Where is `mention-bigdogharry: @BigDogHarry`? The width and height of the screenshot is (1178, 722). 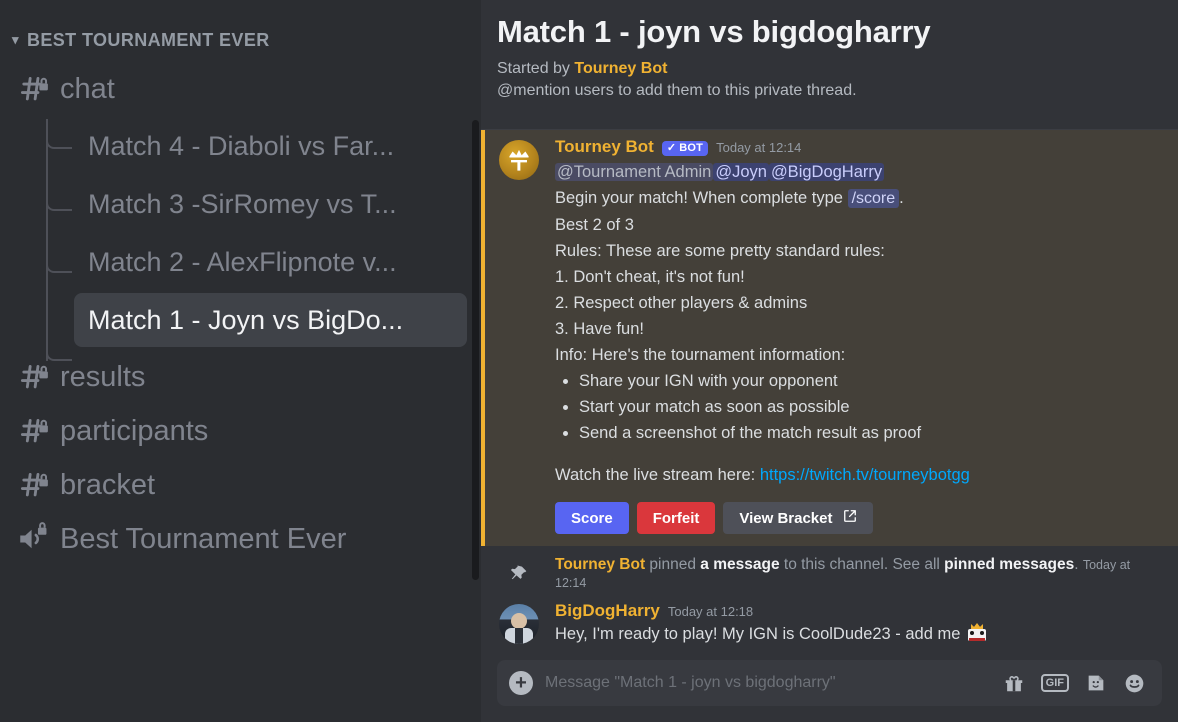
mention-bigdogharry: @BigDogHarry is located at coordinates (826, 172).